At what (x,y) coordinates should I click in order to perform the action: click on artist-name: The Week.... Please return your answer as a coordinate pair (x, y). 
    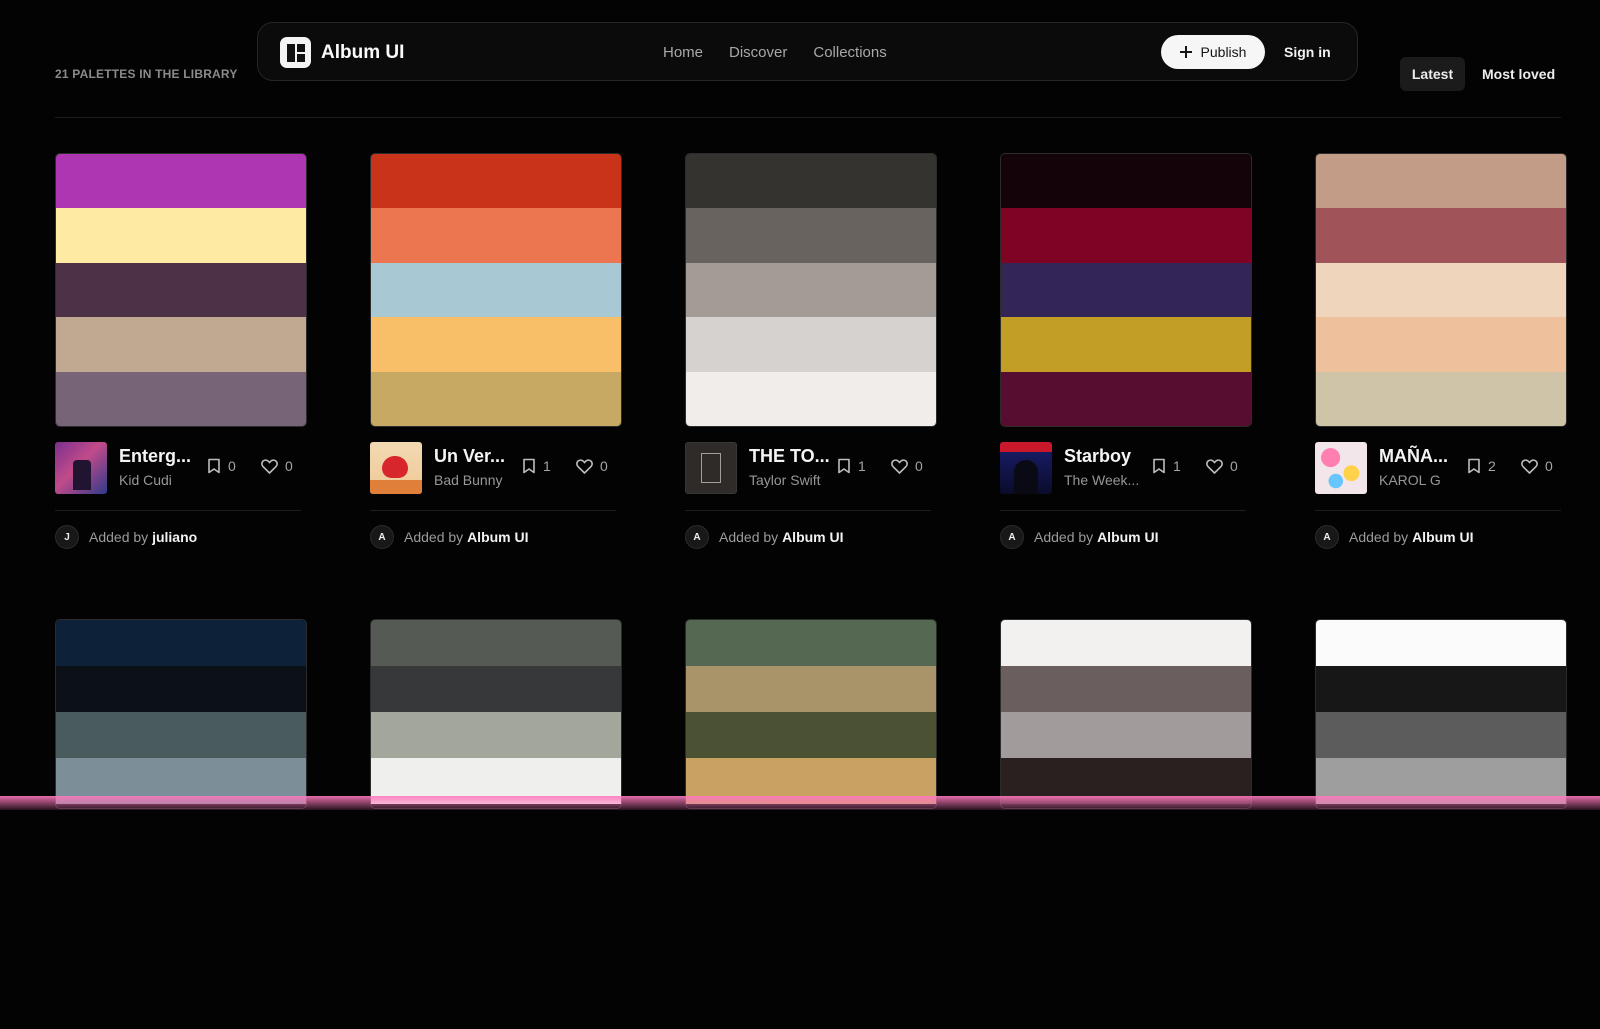
    Looking at the image, I should click on (1101, 480).